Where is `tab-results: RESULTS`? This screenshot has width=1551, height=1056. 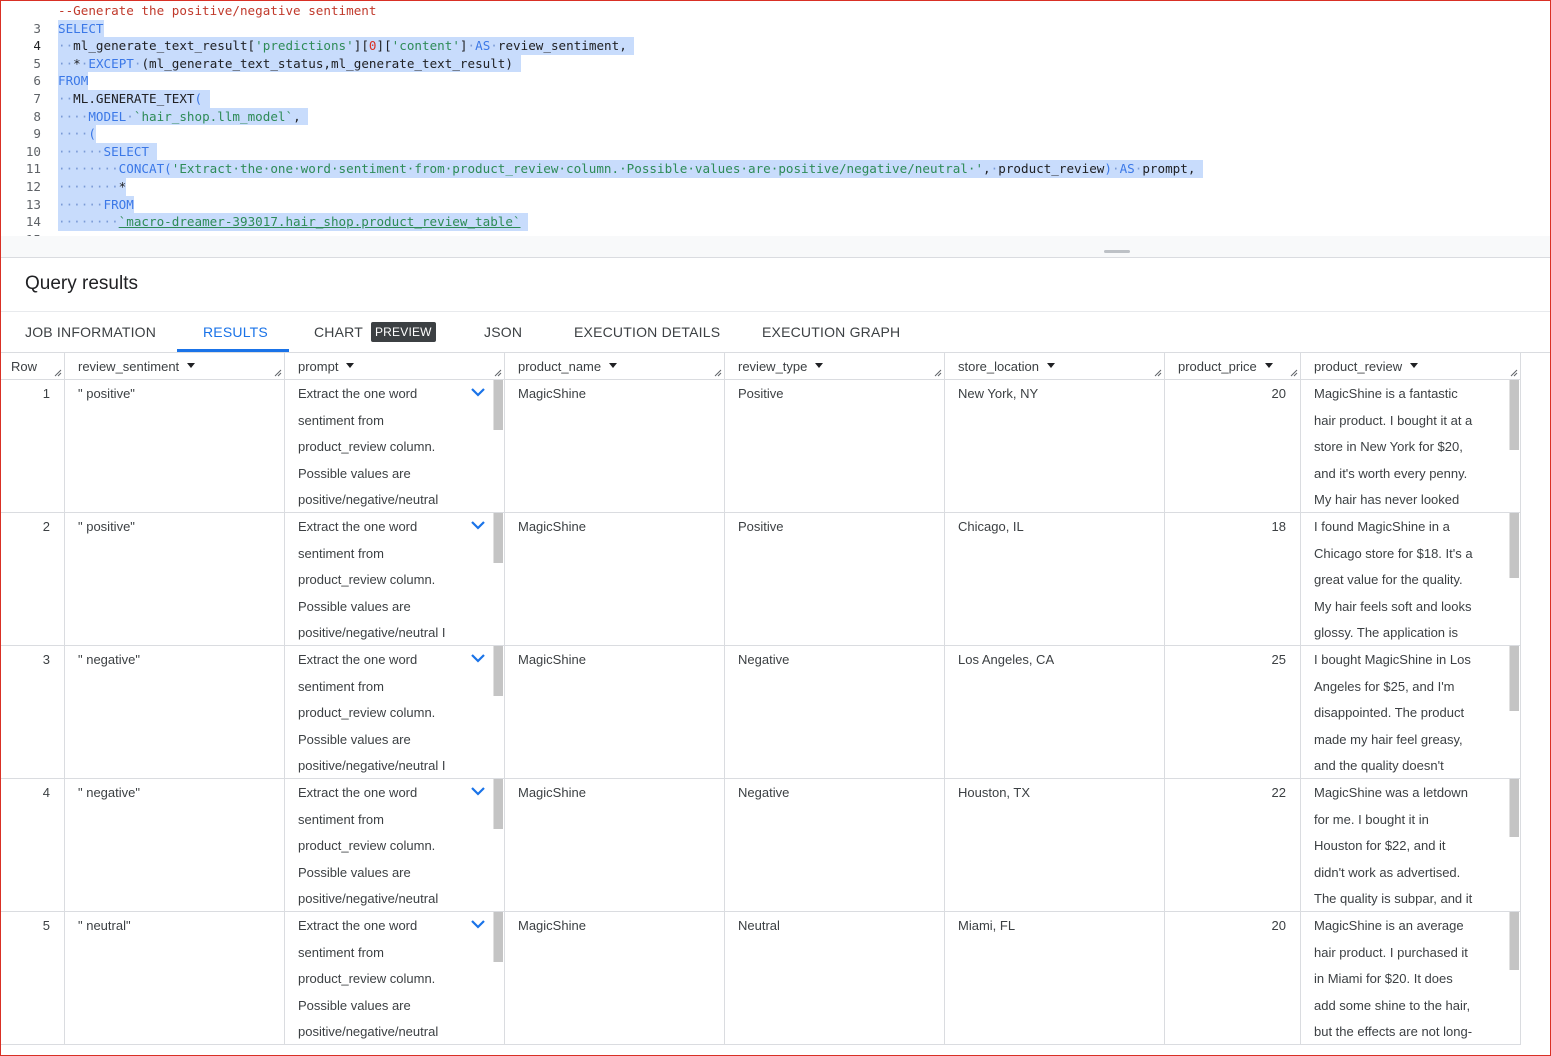
tab-results: RESULTS is located at coordinates (235, 332).